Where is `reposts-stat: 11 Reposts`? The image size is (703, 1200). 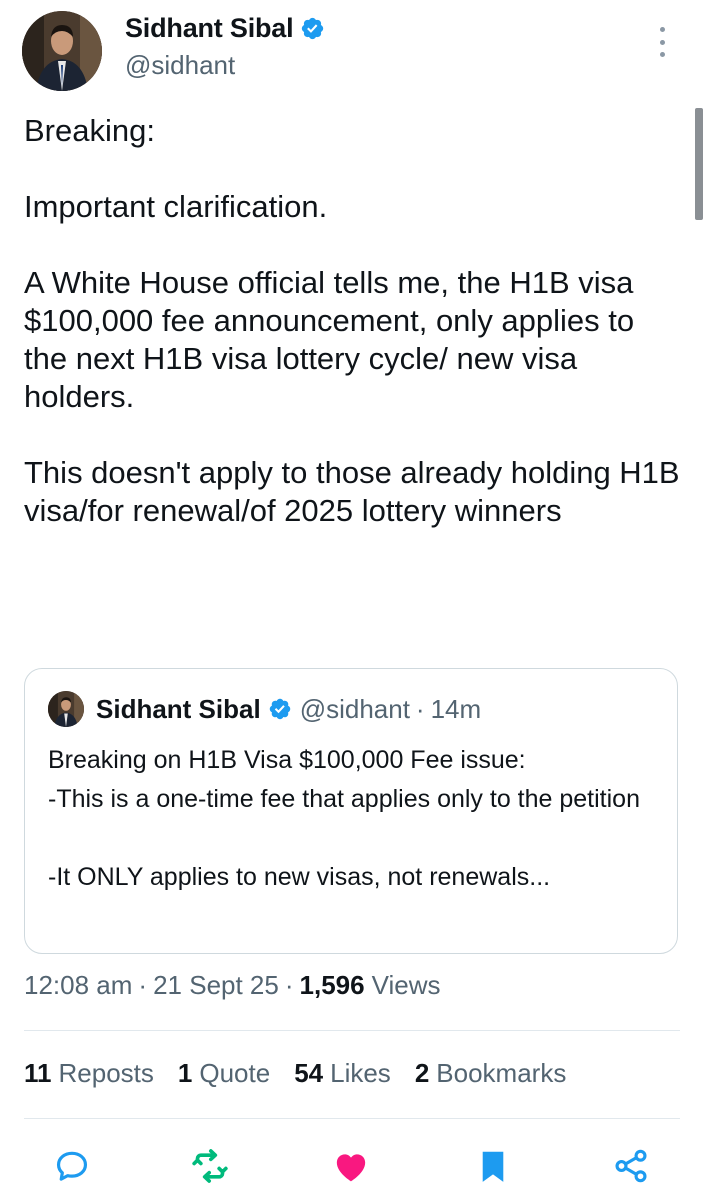 reposts-stat: 11 Reposts is located at coordinates (89, 1073).